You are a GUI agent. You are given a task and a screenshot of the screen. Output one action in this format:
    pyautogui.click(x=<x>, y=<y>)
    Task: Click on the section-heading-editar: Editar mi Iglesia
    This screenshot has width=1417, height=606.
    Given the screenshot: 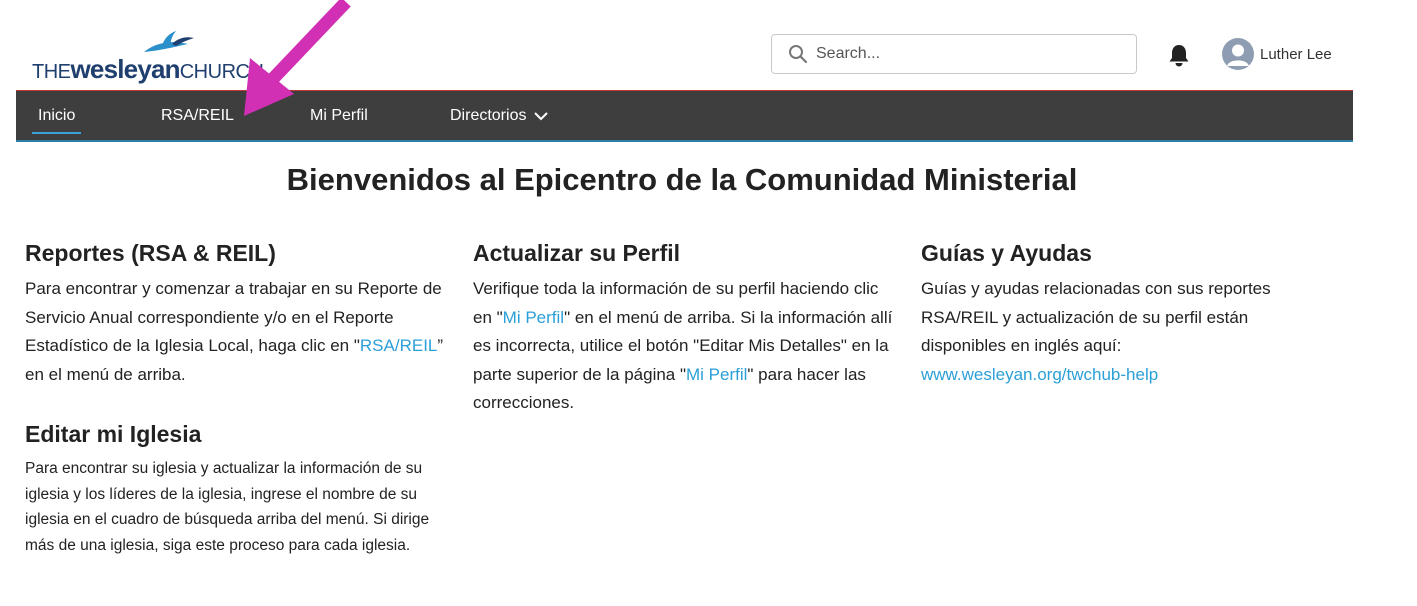 What is the action you would take?
    pyautogui.click(x=113, y=434)
    